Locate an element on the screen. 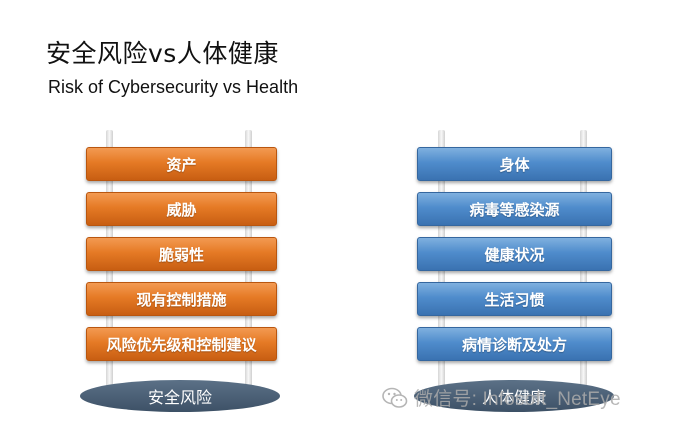 The width and height of the screenshot is (694, 437). watermark-text: 微信号: Infosoft_NetEye is located at coordinates (517, 399).